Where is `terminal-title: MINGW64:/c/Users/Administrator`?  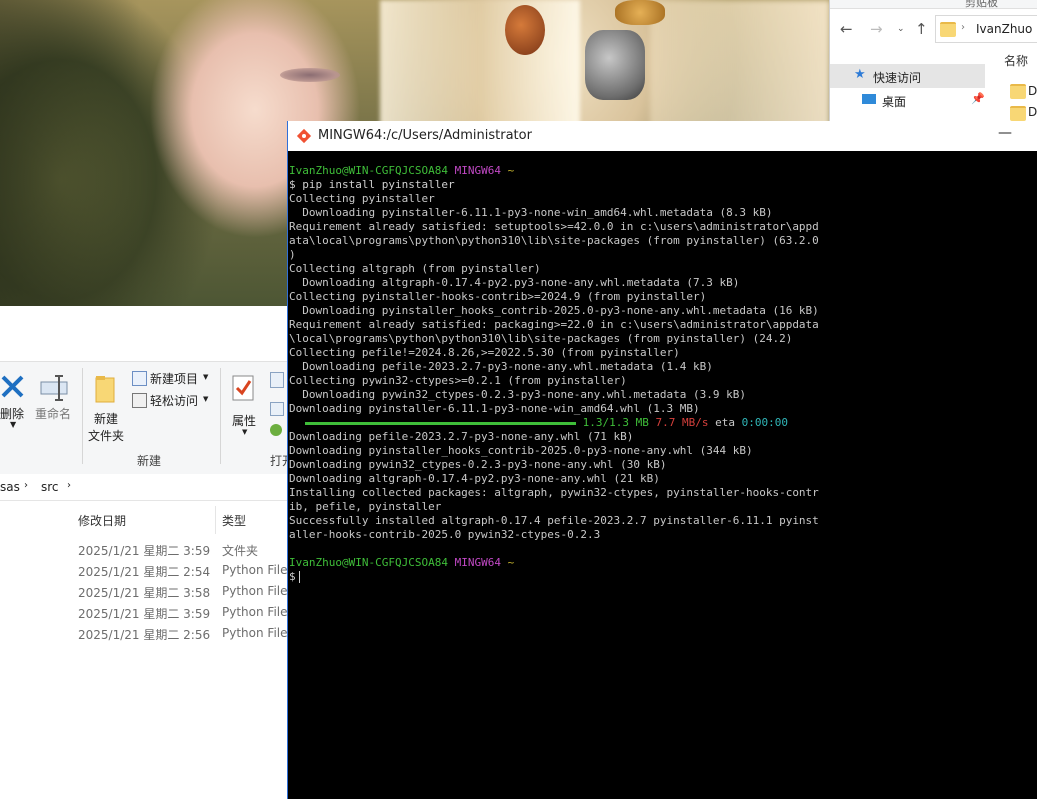
terminal-title: MINGW64:/c/Users/Administrator is located at coordinates (425, 135).